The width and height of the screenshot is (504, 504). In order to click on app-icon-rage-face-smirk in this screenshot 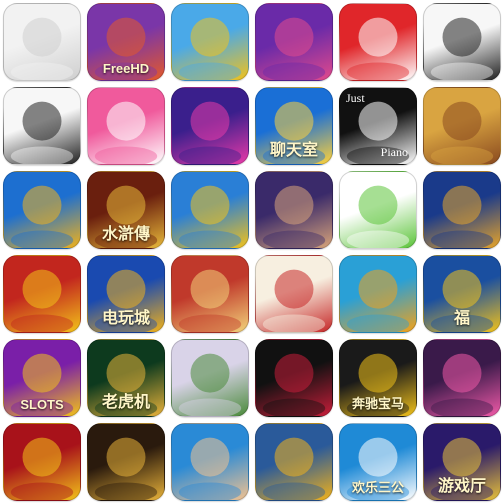, I will do `click(462, 42)`.